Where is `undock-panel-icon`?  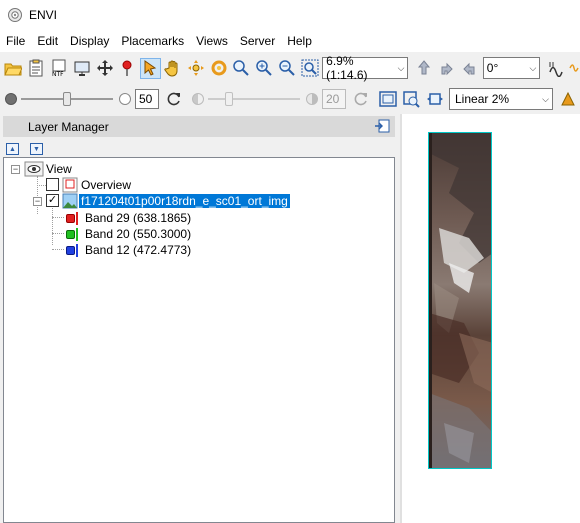 undock-panel-icon is located at coordinates (382, 126).